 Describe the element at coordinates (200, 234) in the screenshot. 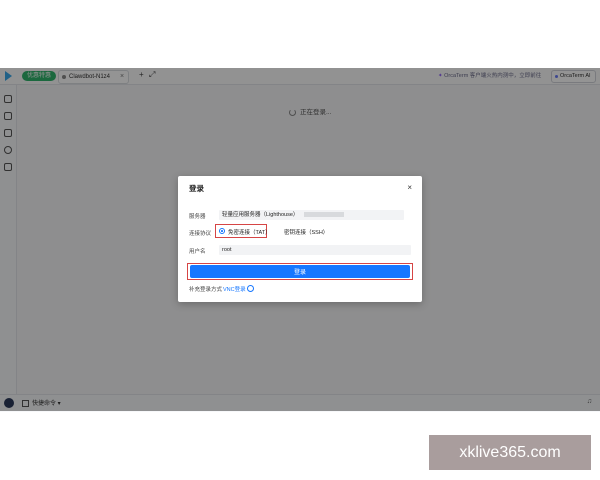

I see `protocol-label: 连接协议` at that location.